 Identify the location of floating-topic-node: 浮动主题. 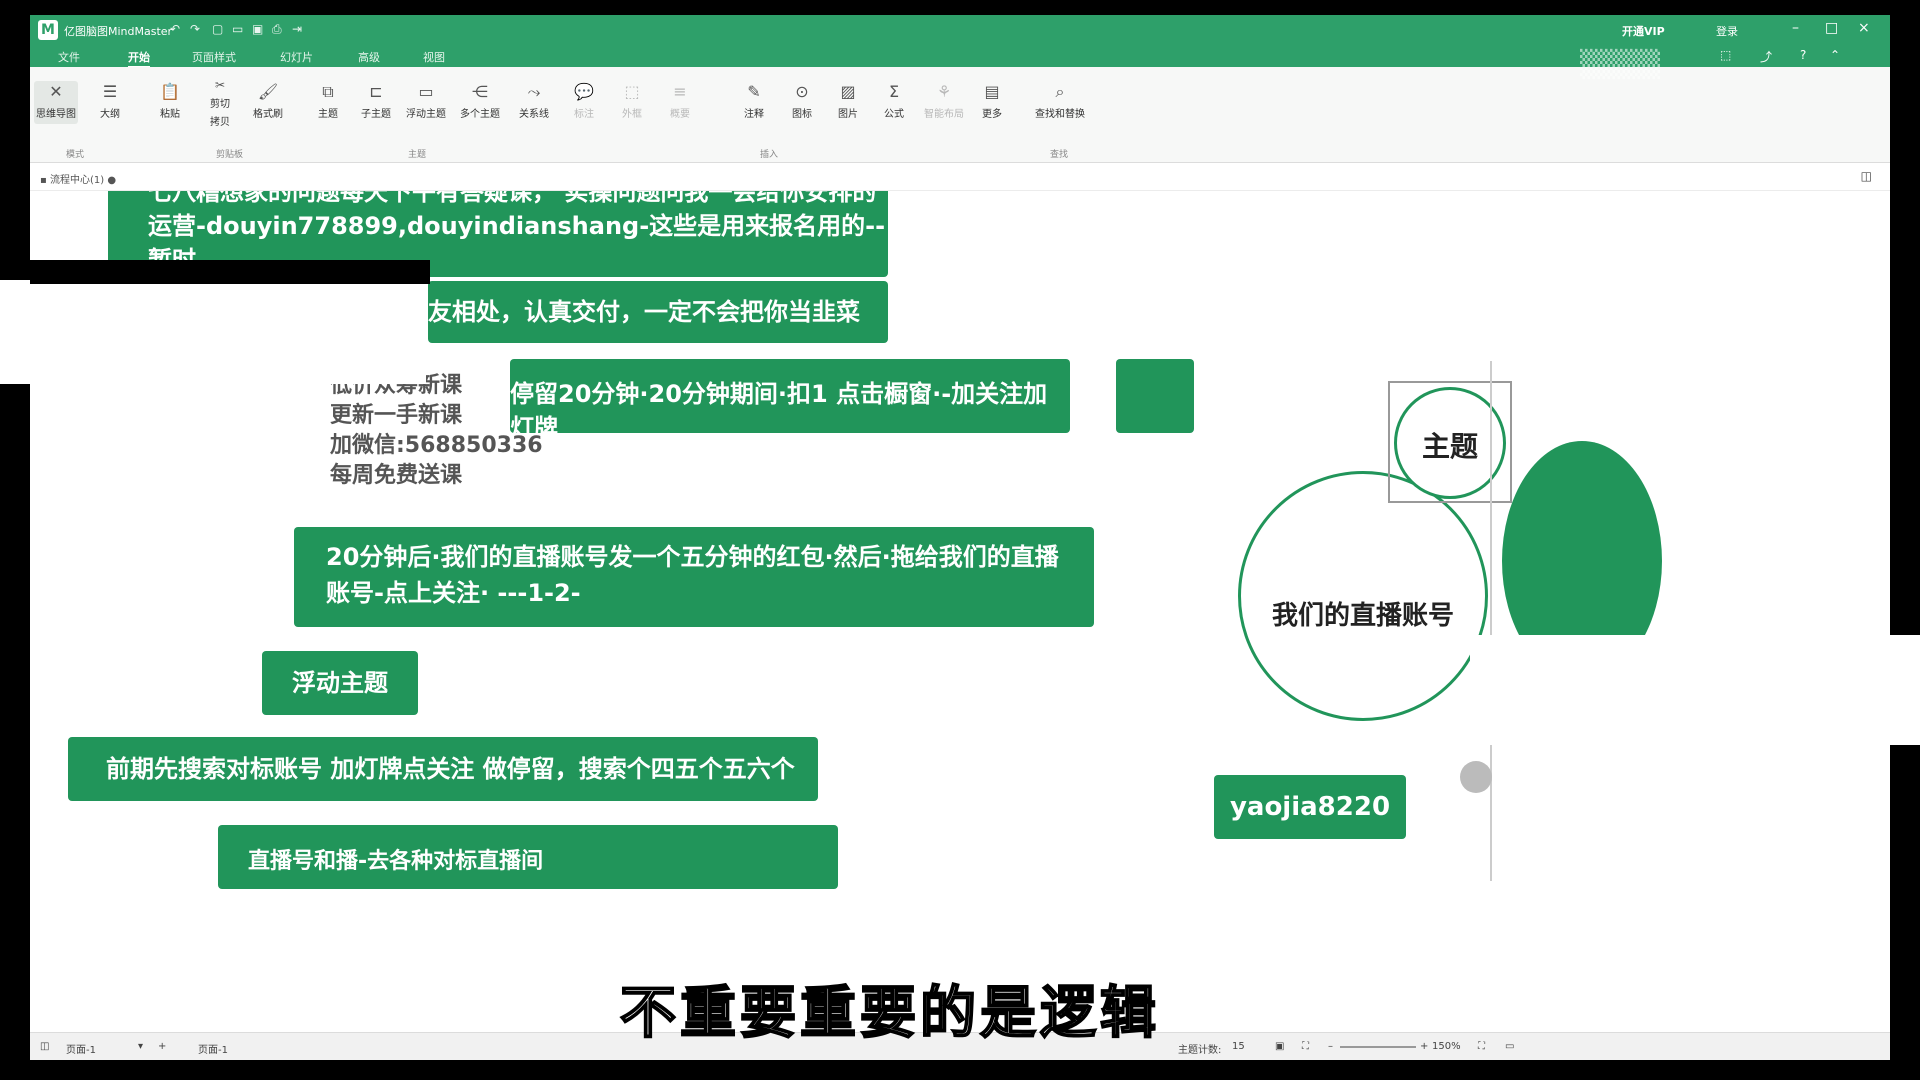
(340, 683).